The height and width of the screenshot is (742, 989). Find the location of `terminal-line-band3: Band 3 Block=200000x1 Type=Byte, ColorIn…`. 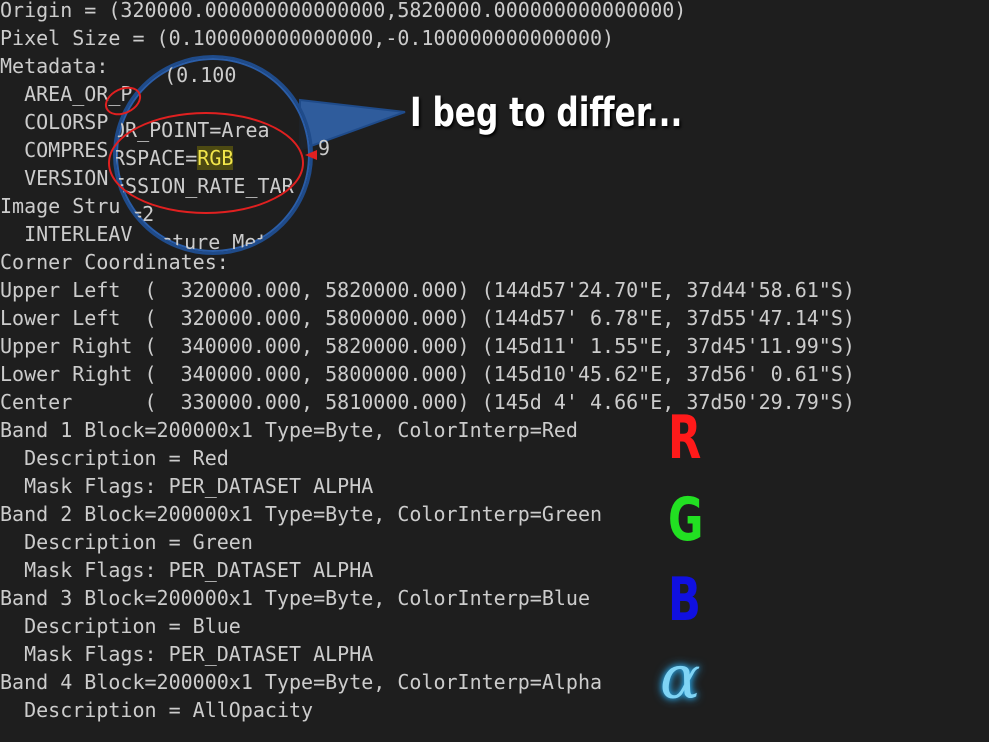

terminal-line-band3: Band 3 Block=200000x1 Type=Byte, ColorIn… is located at coordinates (295, 598).